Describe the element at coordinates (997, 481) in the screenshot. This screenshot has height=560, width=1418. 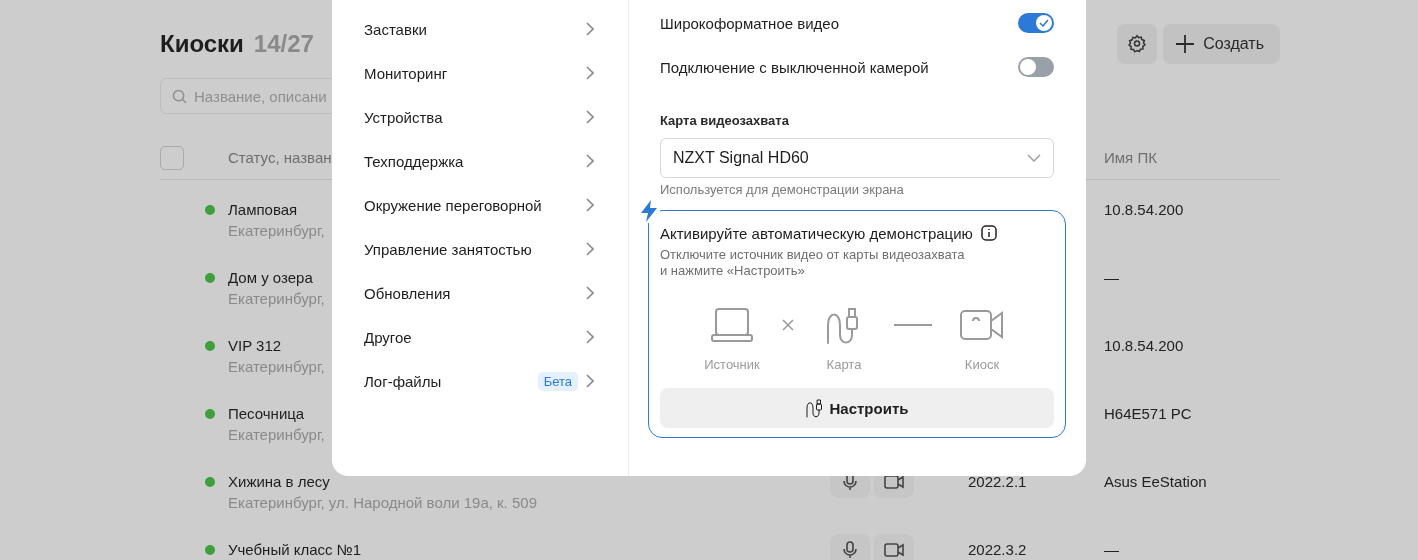
I see `version-cell: 2022.2.1` at that location.